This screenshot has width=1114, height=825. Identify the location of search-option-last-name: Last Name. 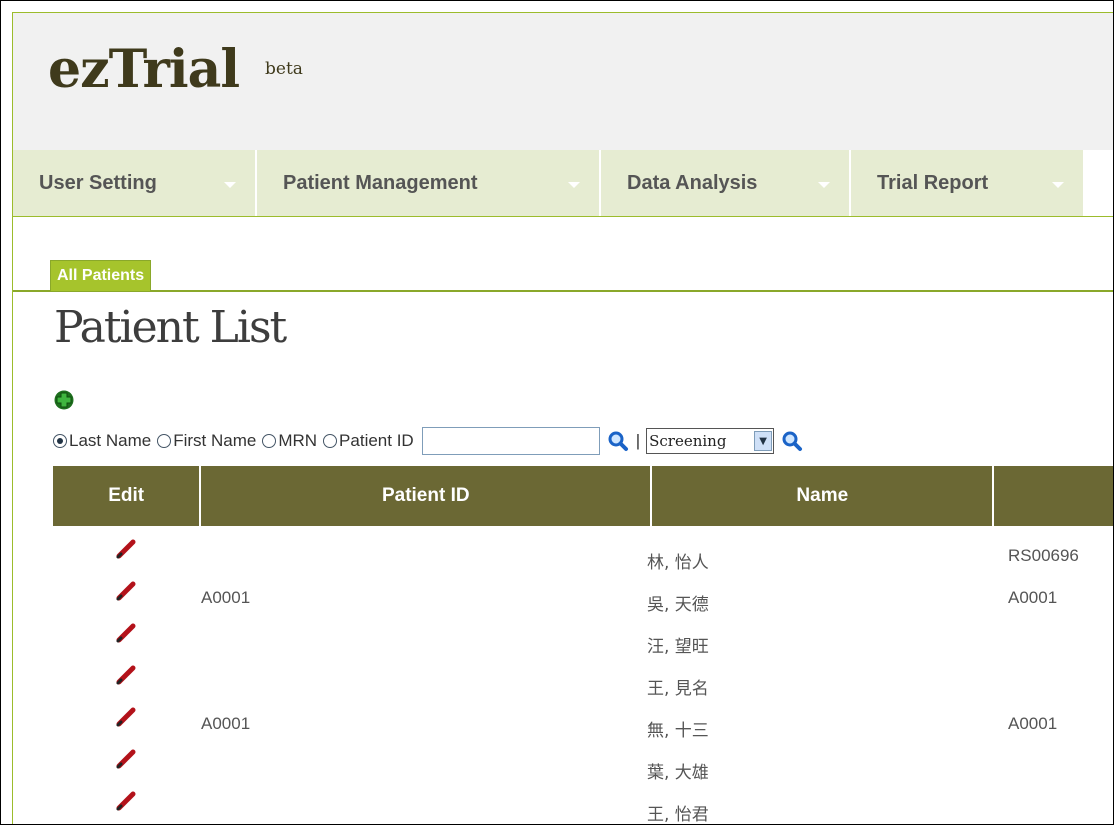
(102, 441).